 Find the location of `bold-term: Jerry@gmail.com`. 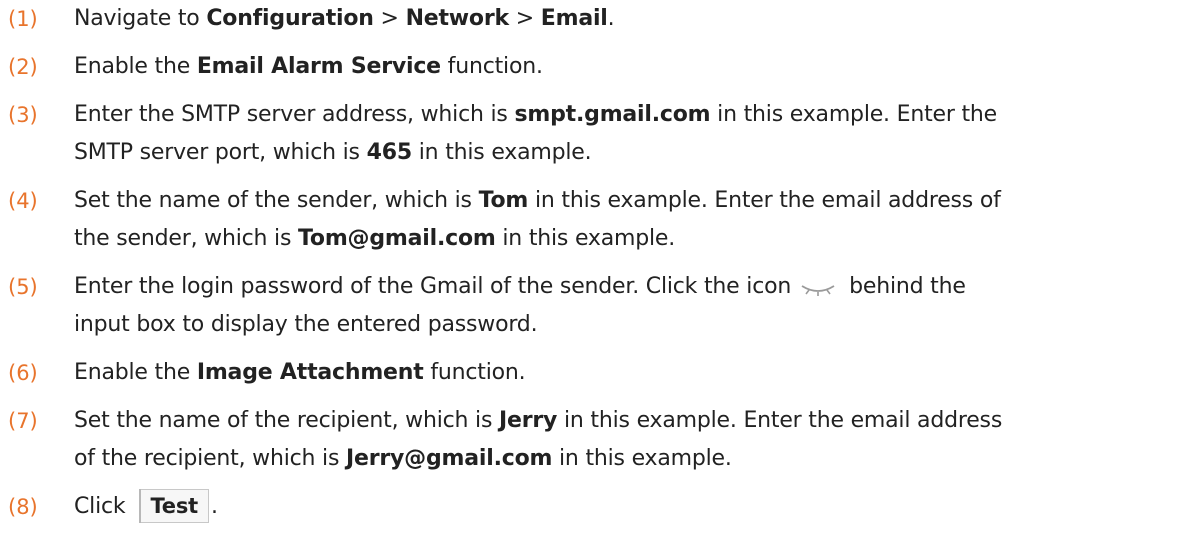

bold-term: Jerry@gmail.com is located at coordinates (449, 458).